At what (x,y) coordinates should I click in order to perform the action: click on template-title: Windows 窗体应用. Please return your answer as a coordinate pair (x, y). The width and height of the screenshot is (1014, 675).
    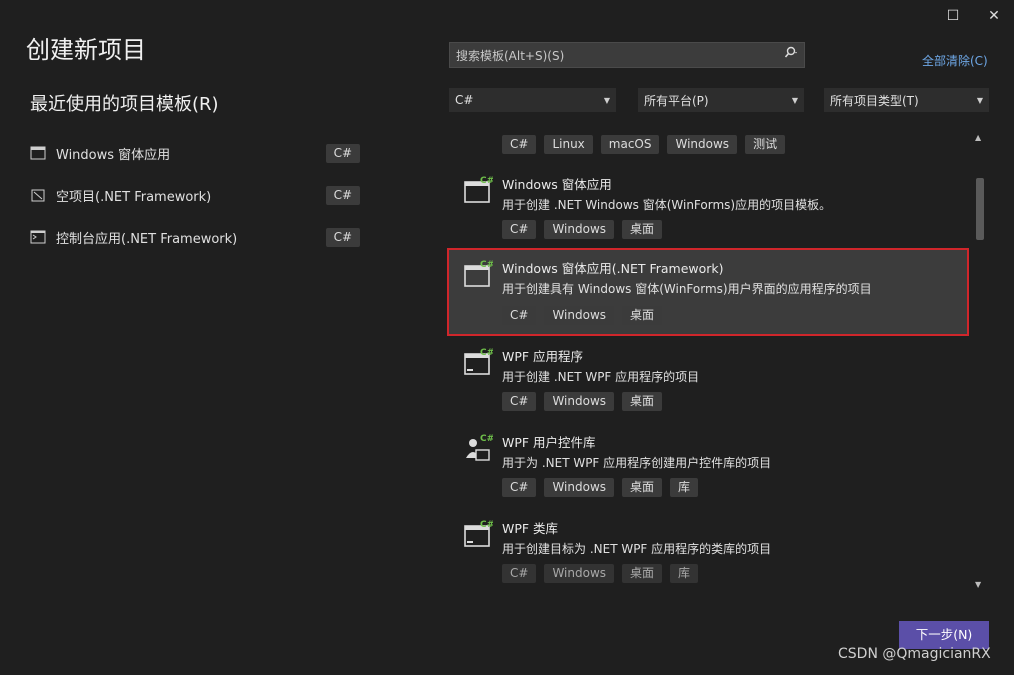
    Looking at the image, I should click on (557, 184).